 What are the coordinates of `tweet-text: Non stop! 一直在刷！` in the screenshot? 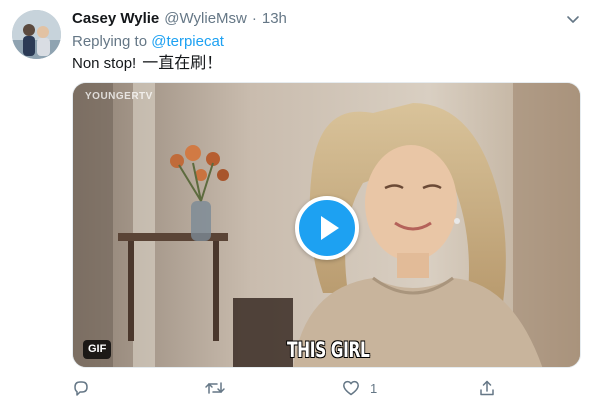 It's located at (147, 63).